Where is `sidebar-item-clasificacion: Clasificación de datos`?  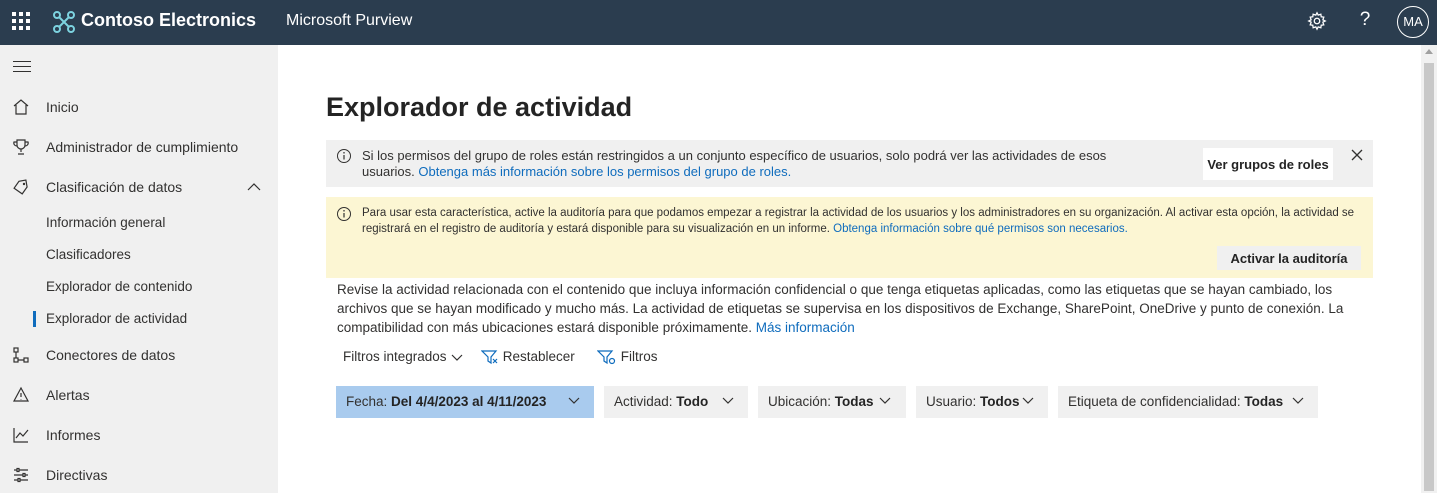
sidebar-item-clasificacion: Clasificación de datos is located at coordinates (139, 187).